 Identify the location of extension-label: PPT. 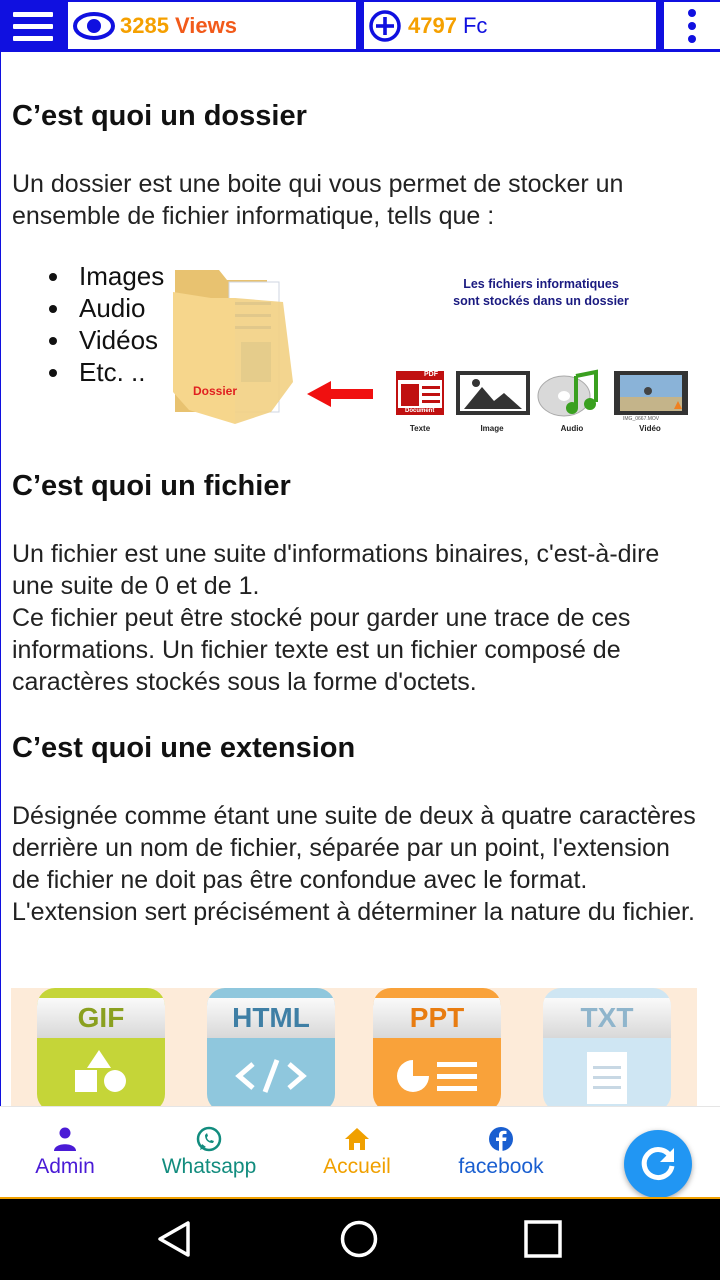
(437, 1018).